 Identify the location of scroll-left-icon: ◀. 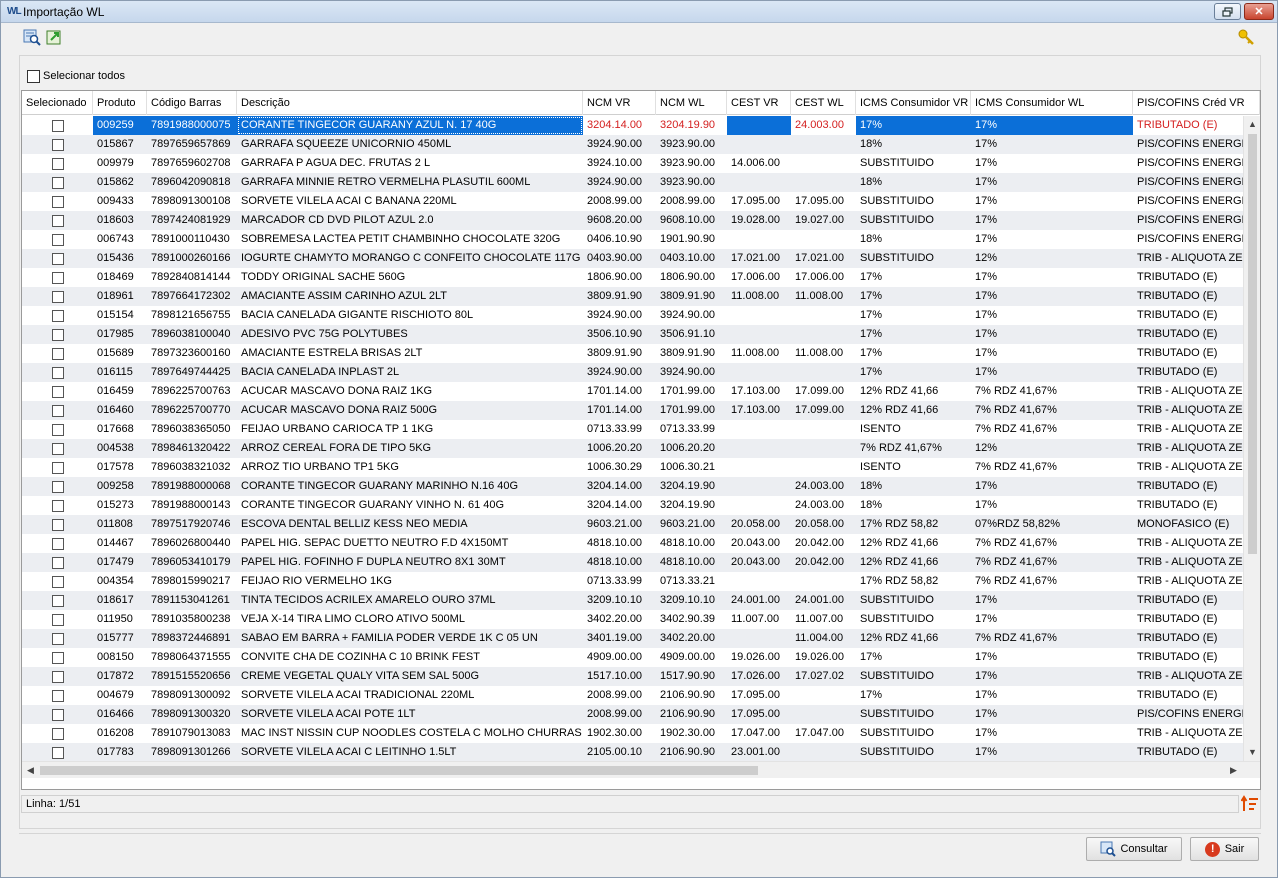
(30, 770).